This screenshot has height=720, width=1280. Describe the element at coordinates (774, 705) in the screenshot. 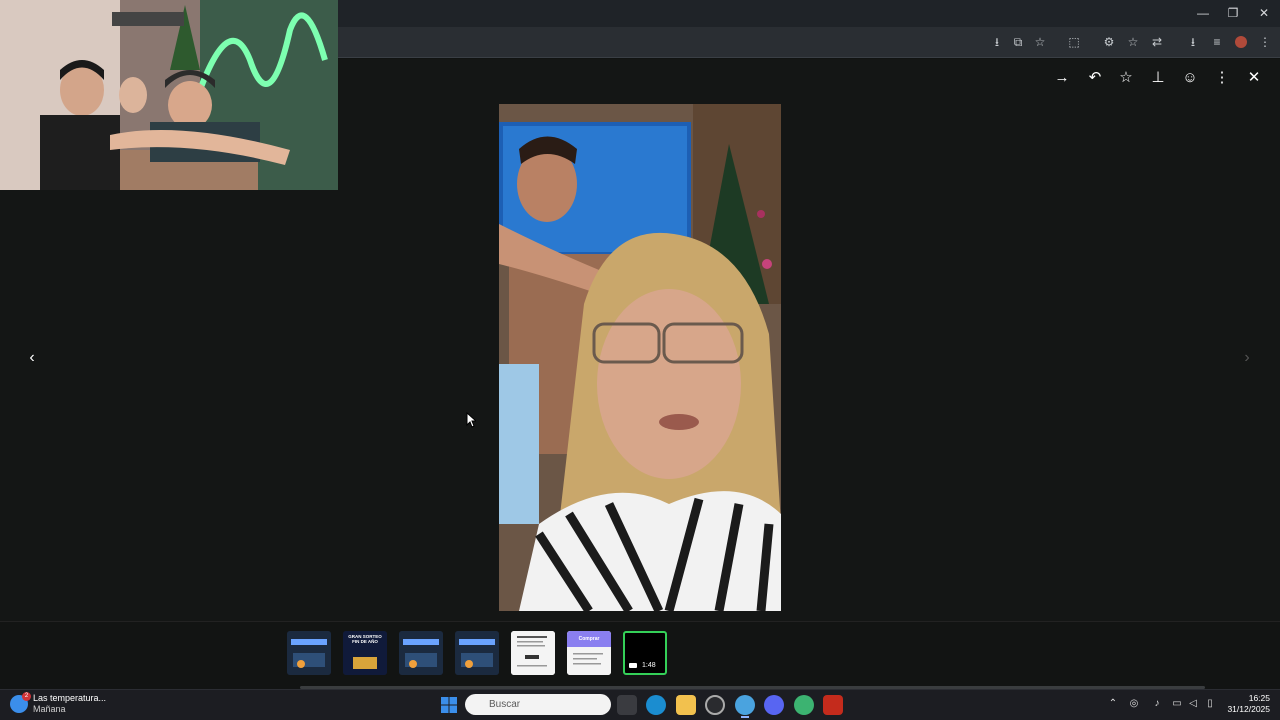

I see `discord-icon` at that location.